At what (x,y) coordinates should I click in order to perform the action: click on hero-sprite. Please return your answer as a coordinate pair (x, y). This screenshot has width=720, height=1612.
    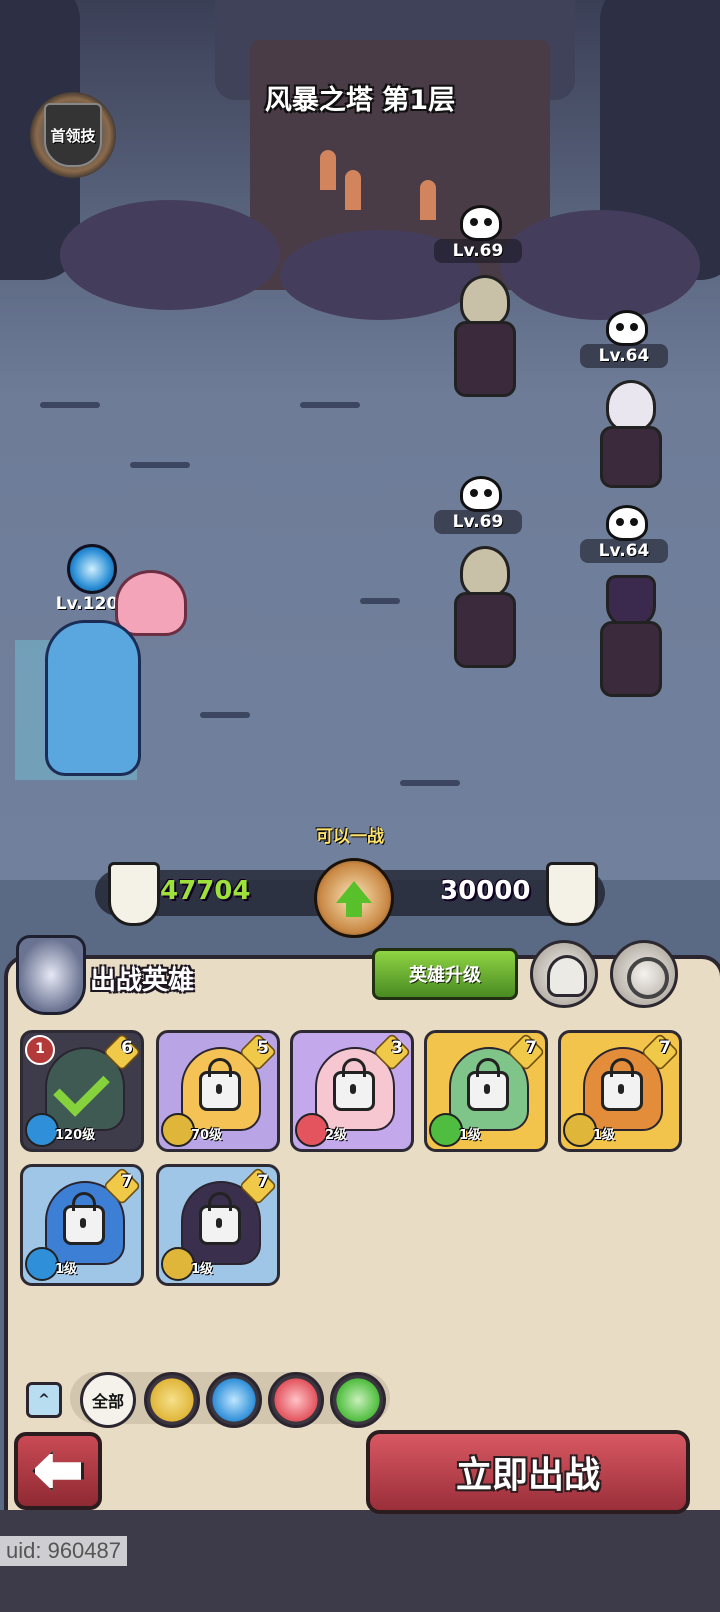
    Looking at the image, I should click on (93, 698).